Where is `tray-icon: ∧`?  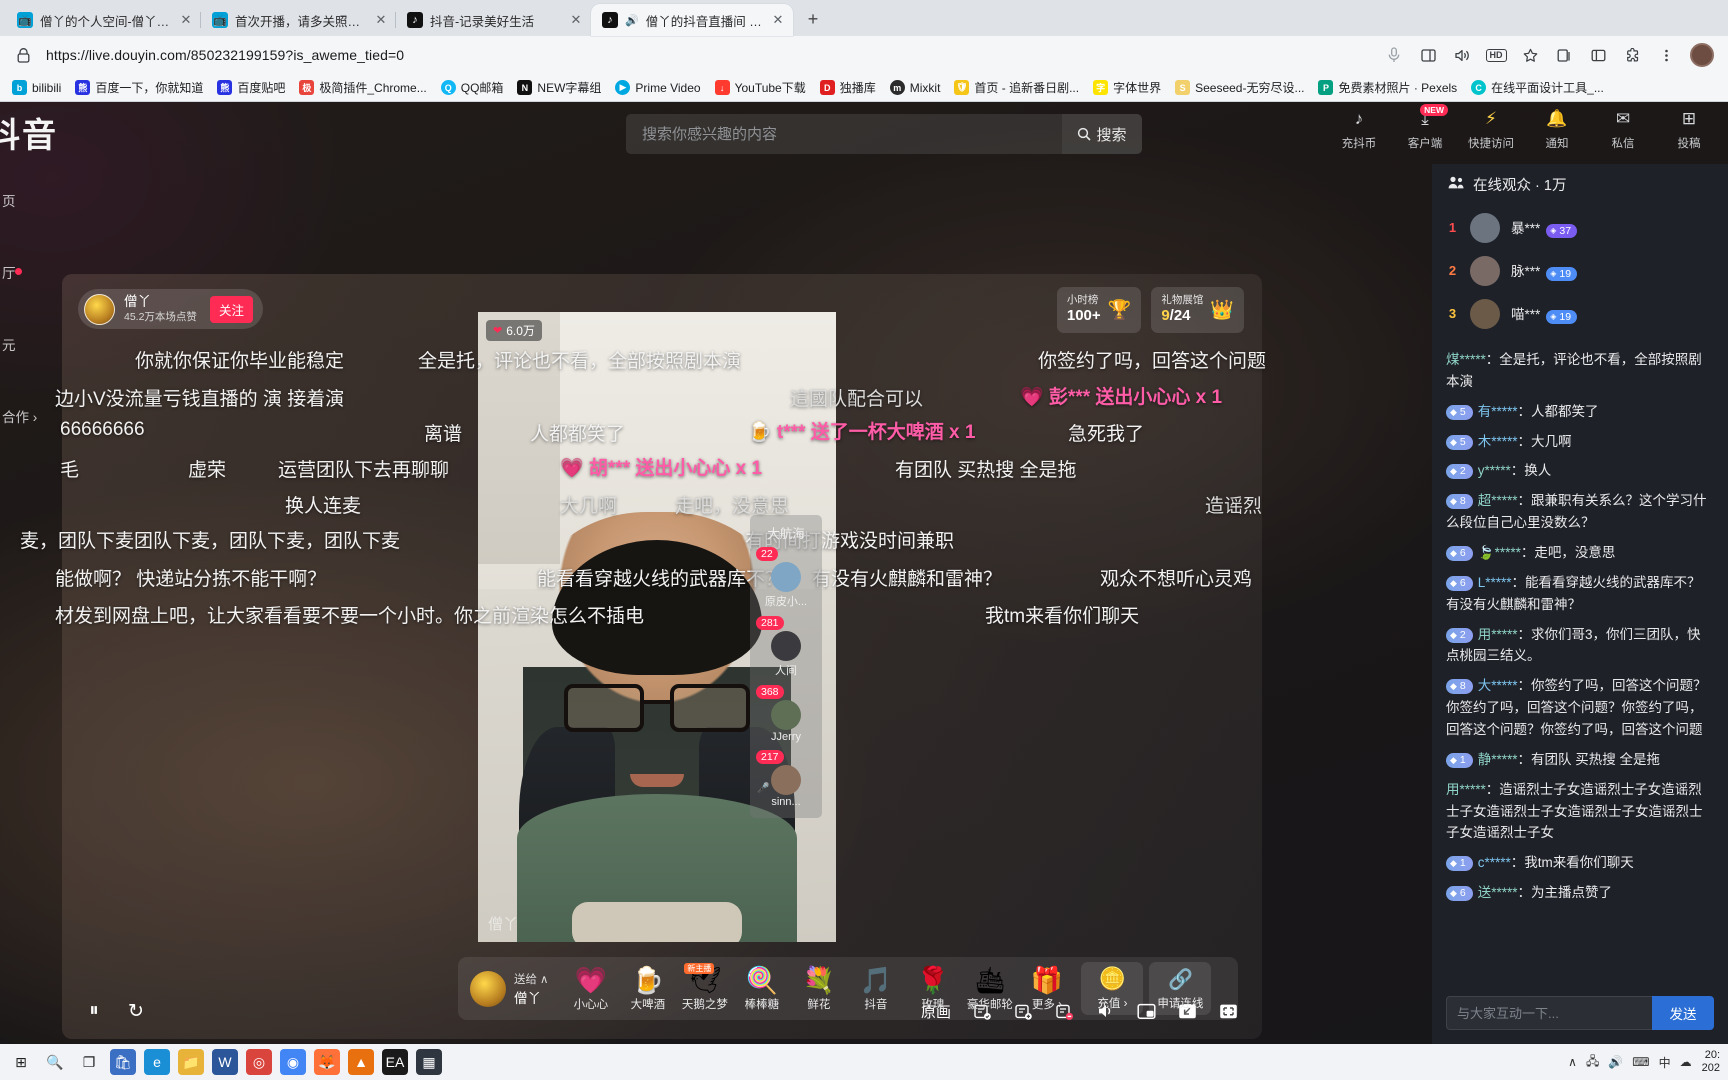
tray-icon: ∧ is located at coordinates (1572, 1062).